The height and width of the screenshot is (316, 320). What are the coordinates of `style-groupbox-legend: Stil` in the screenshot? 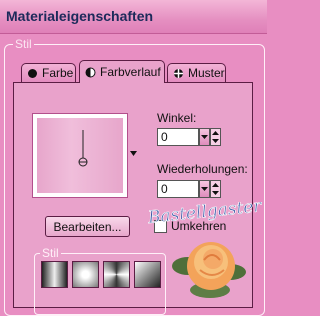 It's located at (23, 44).